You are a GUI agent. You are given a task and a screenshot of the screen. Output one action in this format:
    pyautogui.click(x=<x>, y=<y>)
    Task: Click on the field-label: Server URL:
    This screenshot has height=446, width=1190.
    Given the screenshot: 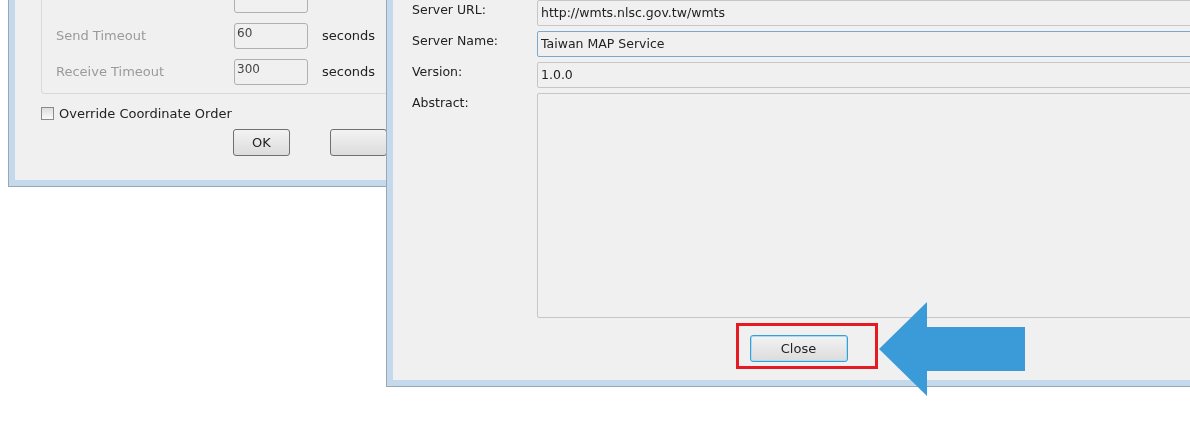 What is the action you would take?
    pyautogui.click(x=449, y=9)
    